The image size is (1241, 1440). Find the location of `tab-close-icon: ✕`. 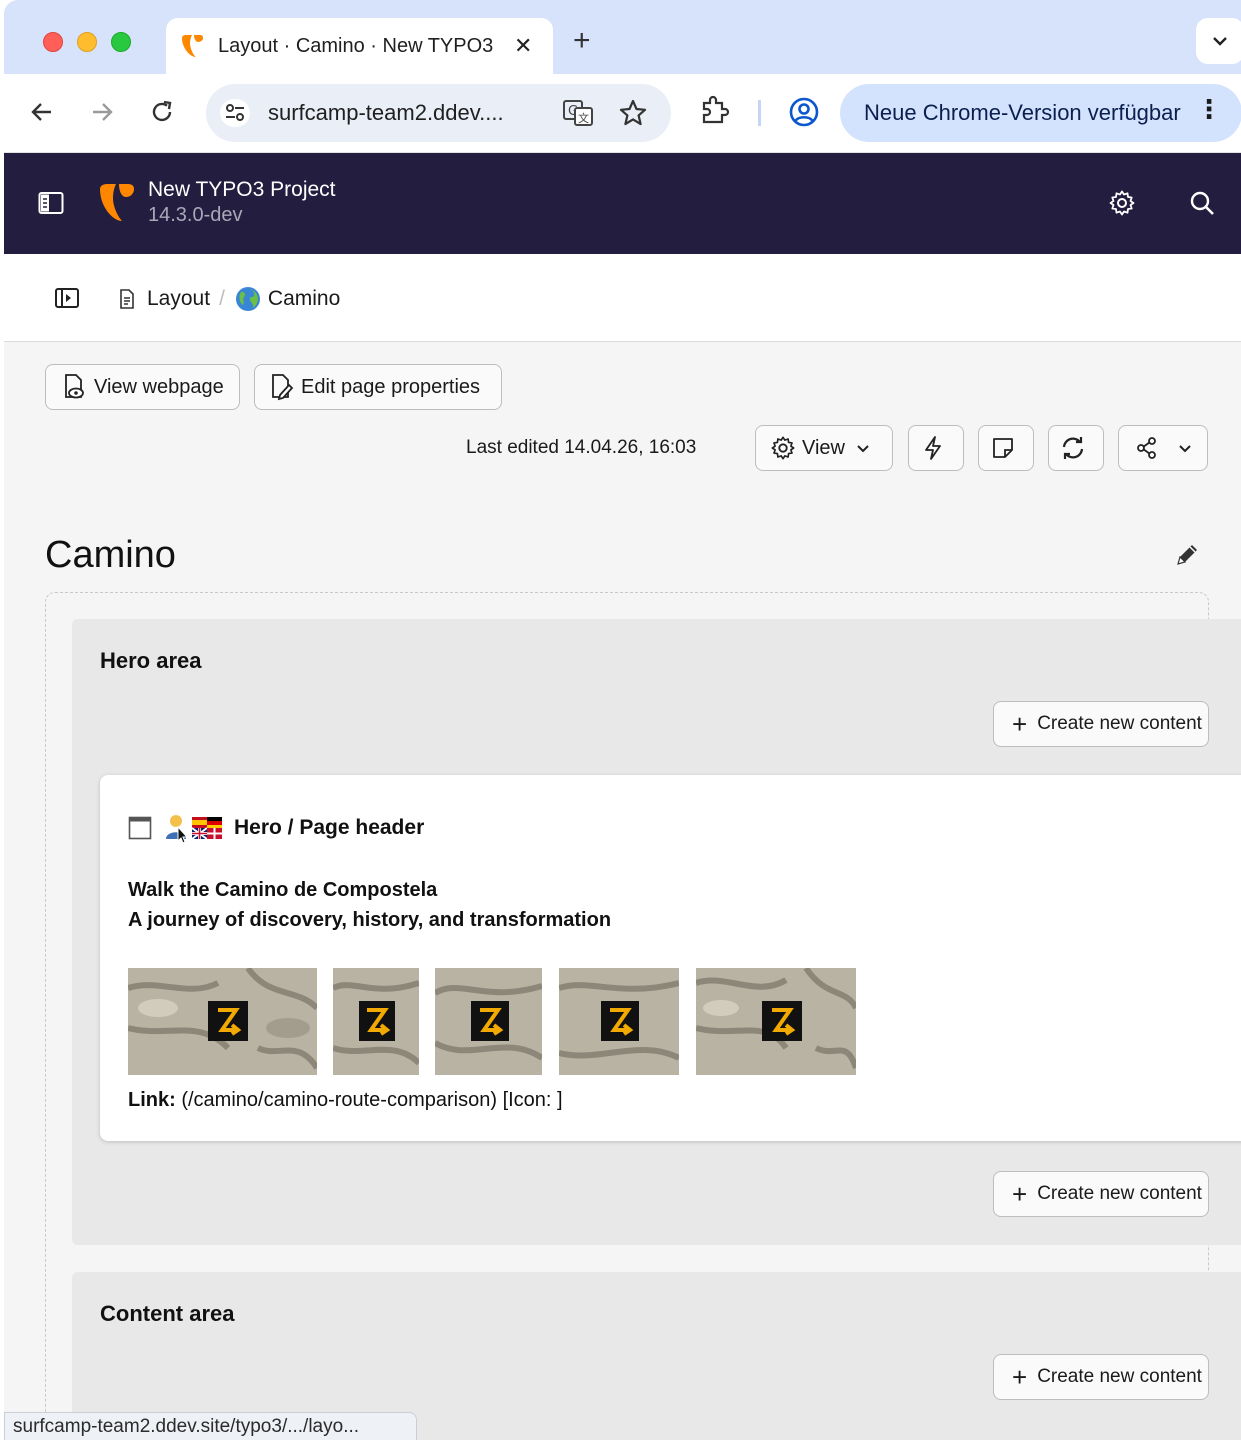

tab-close-icon: ✕ is located at coordinates (523, 46).